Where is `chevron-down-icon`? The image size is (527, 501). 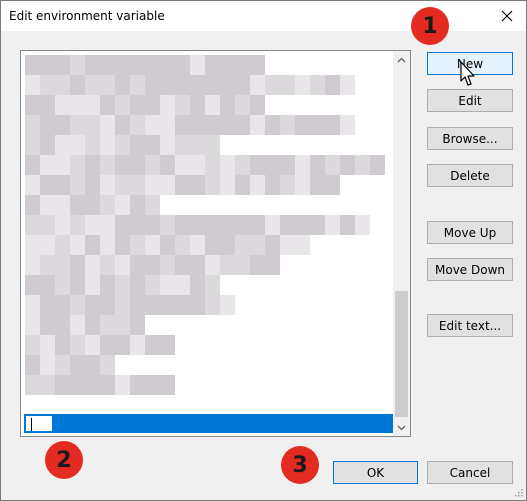
chevron-down-icon is located at coordinates (401, 427).